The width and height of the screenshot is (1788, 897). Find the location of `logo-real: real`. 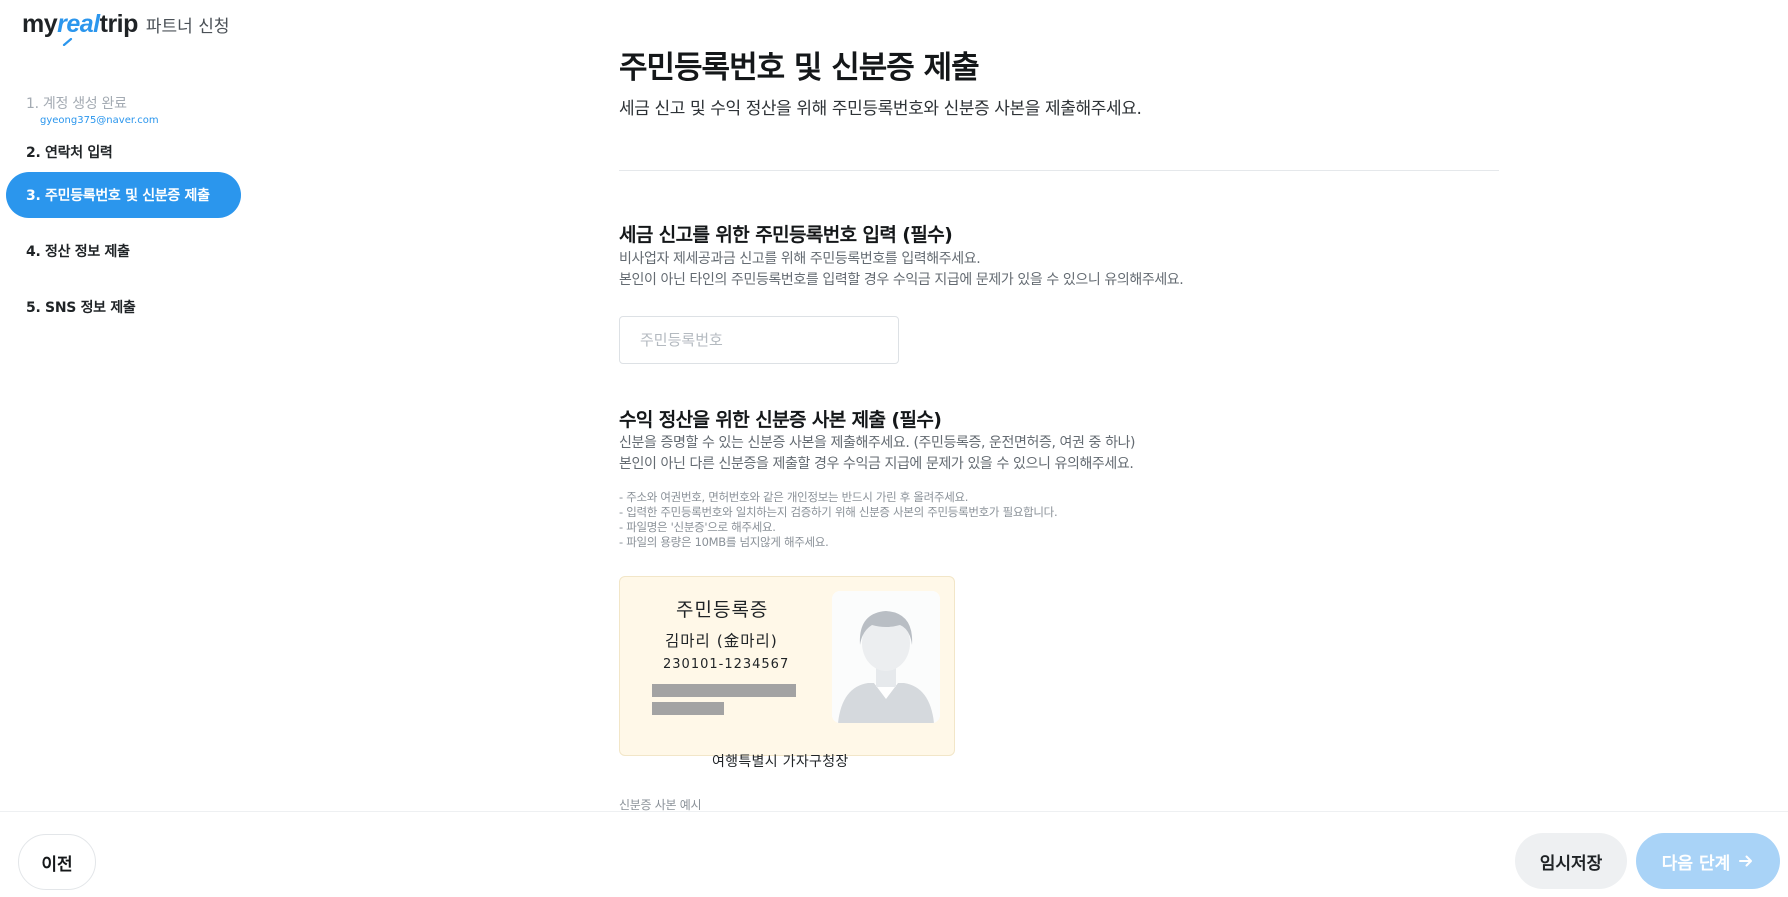

logo-real: real is located at coordinates (78, 24).